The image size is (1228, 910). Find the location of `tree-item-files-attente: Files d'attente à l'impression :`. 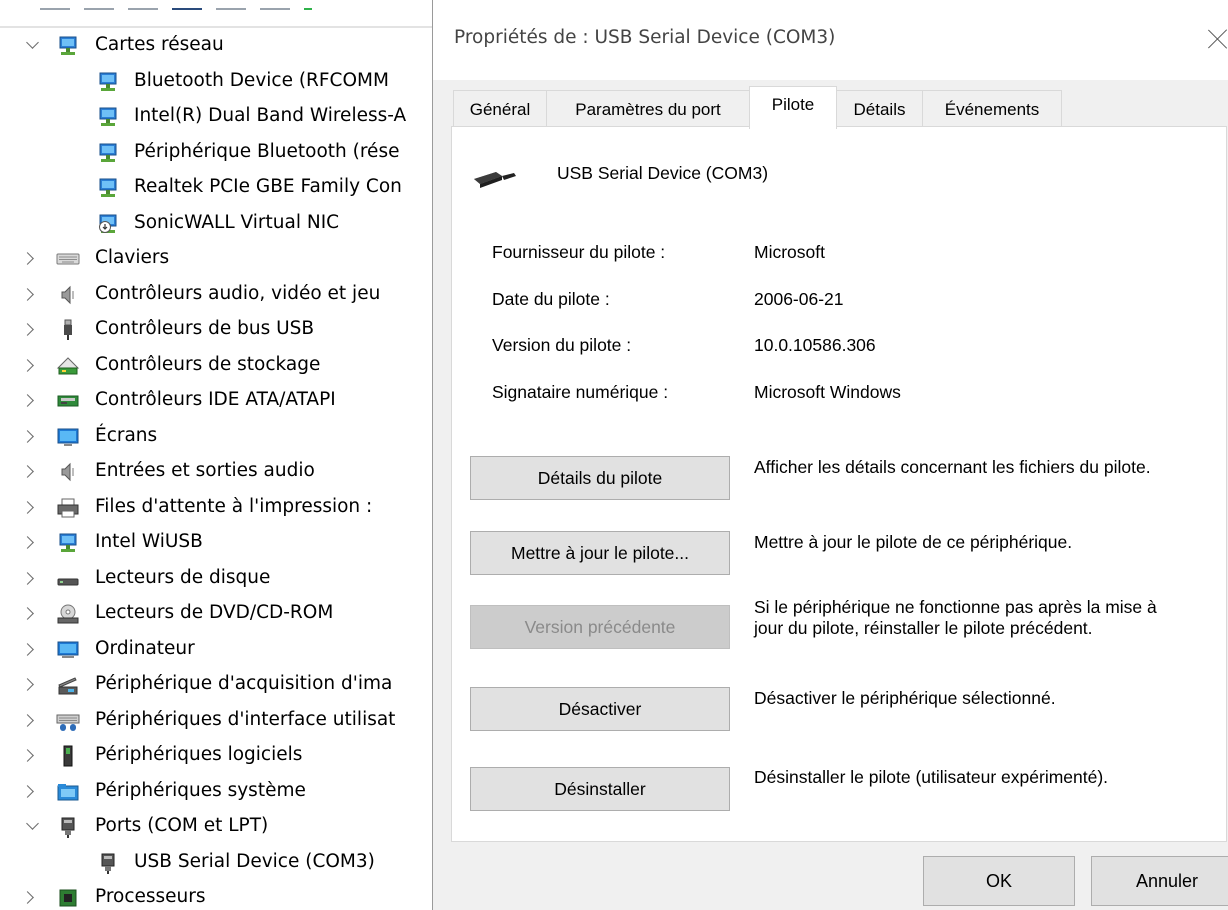

tree-item-files-attente: Files d'attente à l'impression : is located at coordinates (220, 509).